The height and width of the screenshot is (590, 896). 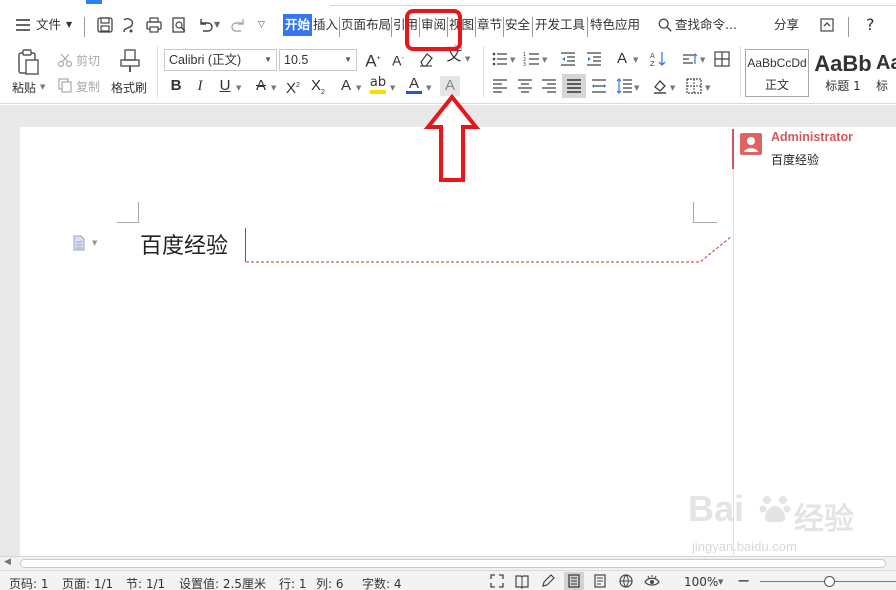 What do you see at coordinates (318, 60) in the screenshot?
I see `font-size-combo: 10.5 ▼` at bounding box center [318, 60].